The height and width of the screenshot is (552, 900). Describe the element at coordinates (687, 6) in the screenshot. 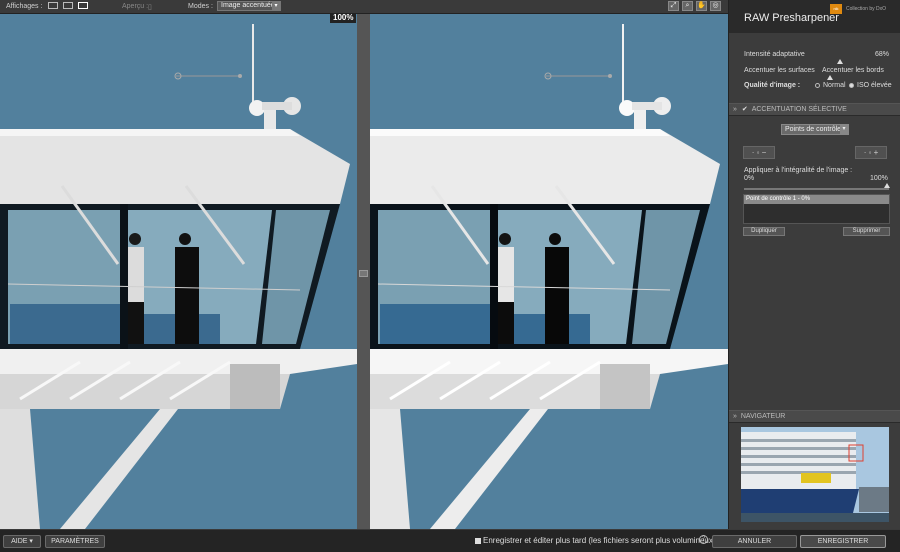

I see `zoom-icon: ⌕` at that location.